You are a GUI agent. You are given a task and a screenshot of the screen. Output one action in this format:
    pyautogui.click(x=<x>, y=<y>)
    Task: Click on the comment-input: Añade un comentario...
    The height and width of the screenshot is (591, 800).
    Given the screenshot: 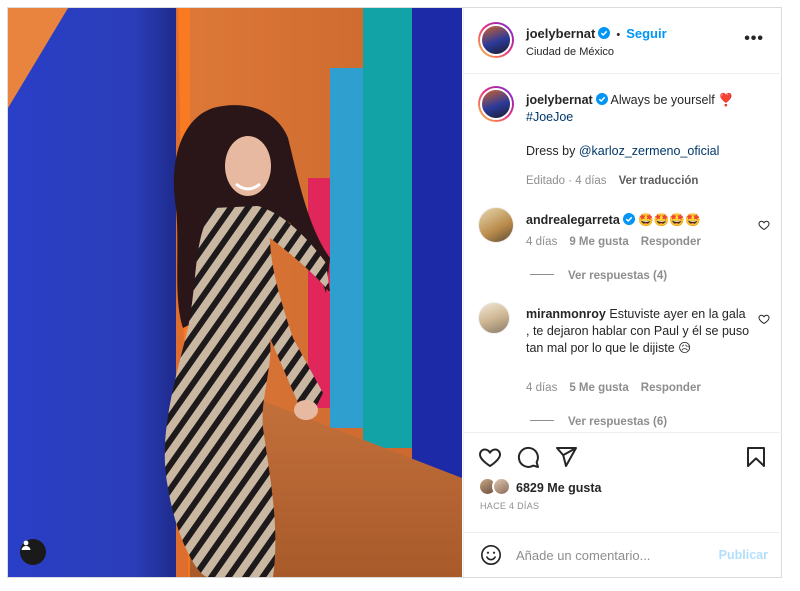 What is the action you would take?
    pyautogui.click(x=583, y=555)
    